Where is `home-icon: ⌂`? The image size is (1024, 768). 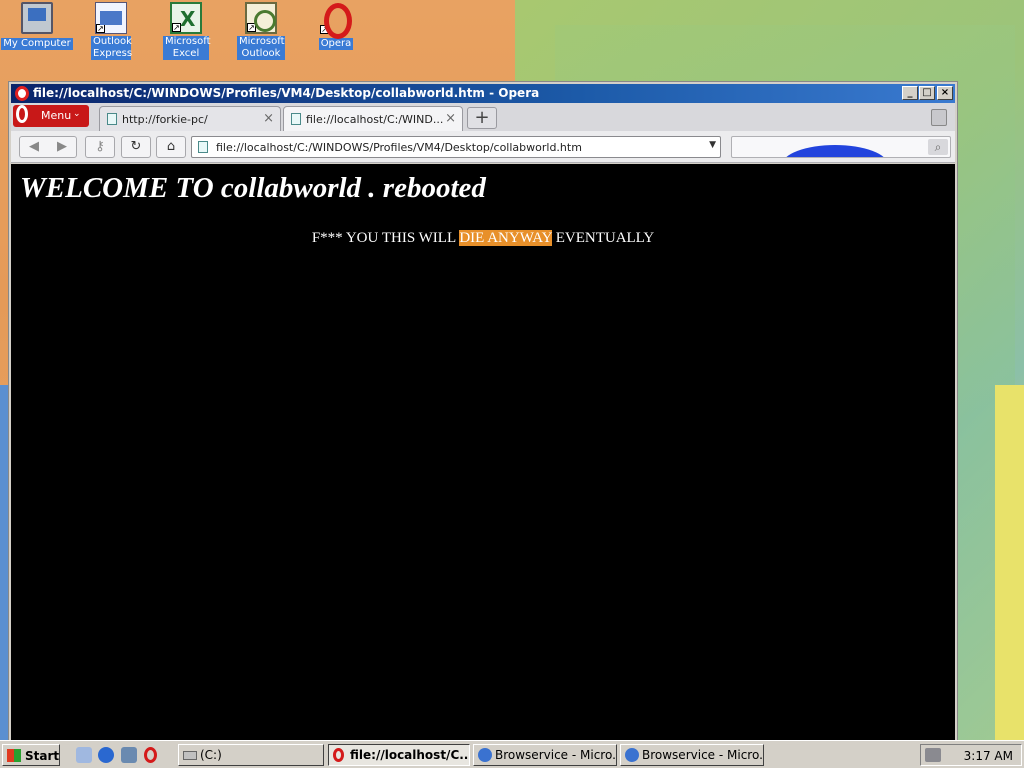
home-icon: ⌂ is located at coordinates (171, 146).